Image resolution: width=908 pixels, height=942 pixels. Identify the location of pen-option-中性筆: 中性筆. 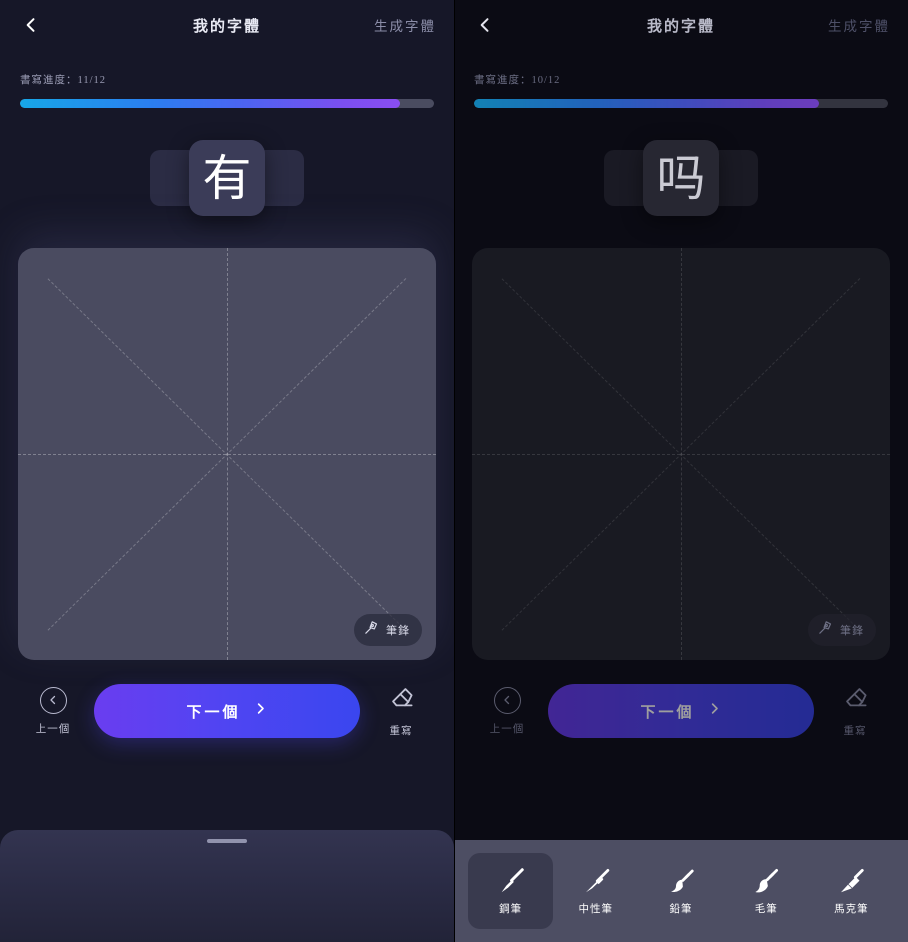
(595, 891).